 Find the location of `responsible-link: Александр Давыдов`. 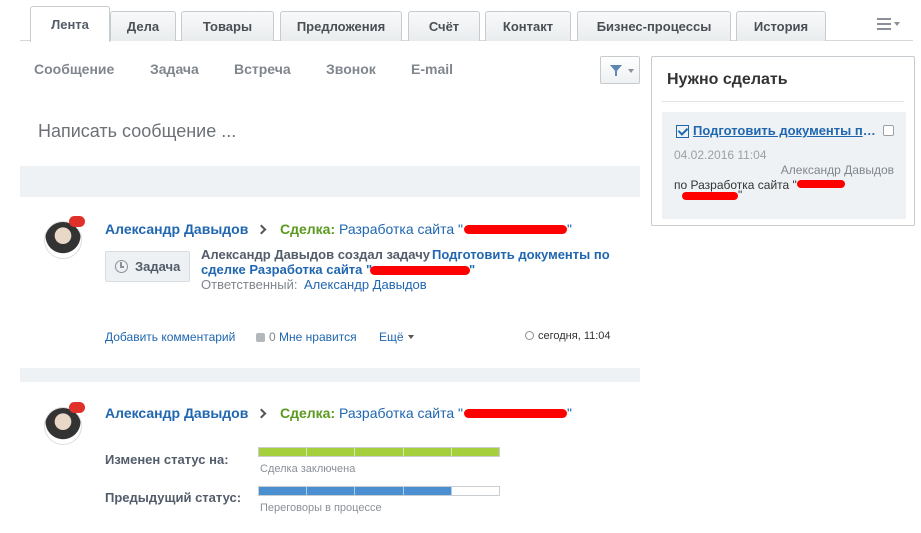

responsible-link: Александр Давыдов is located at coordinates (365, 284).